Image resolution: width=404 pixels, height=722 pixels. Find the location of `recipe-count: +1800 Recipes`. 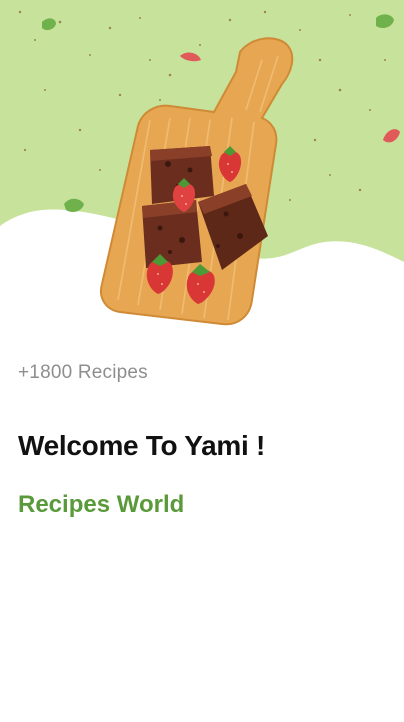

recipe-count: +1800 Recipes is located at coordinates (83, 372).